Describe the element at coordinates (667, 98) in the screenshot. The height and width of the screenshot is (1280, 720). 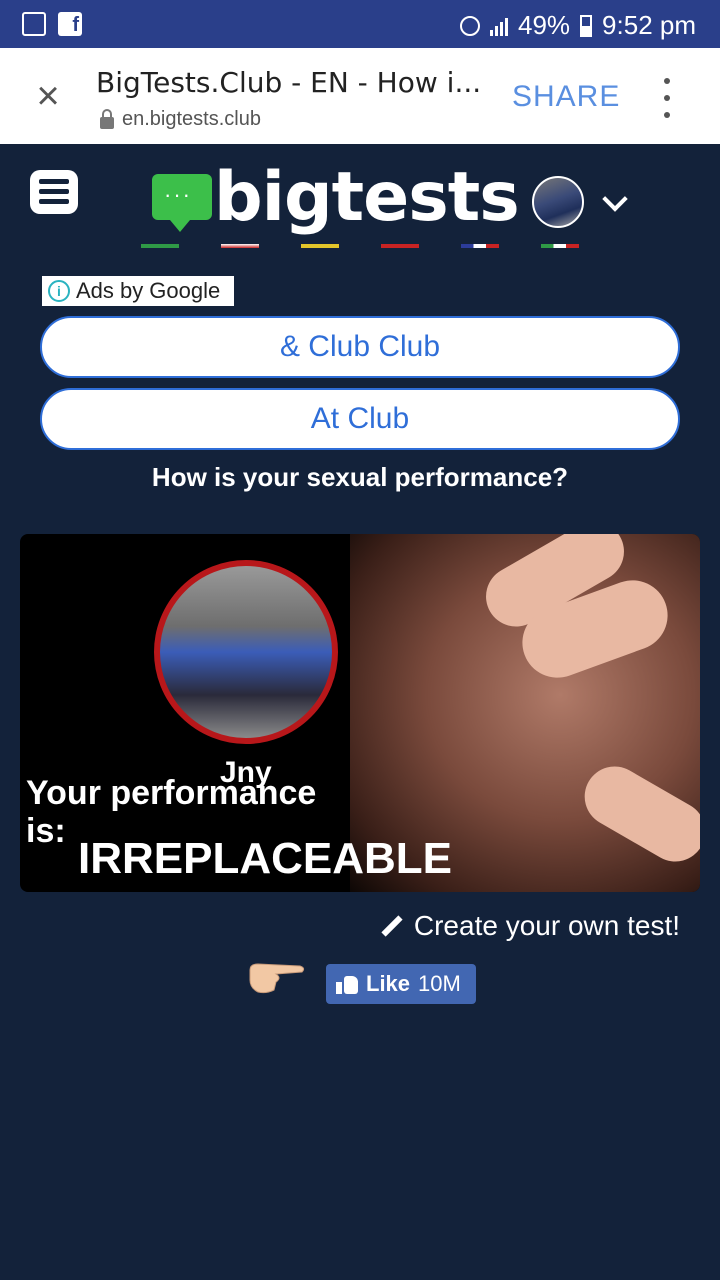
I see `more-options-icon` at that location.